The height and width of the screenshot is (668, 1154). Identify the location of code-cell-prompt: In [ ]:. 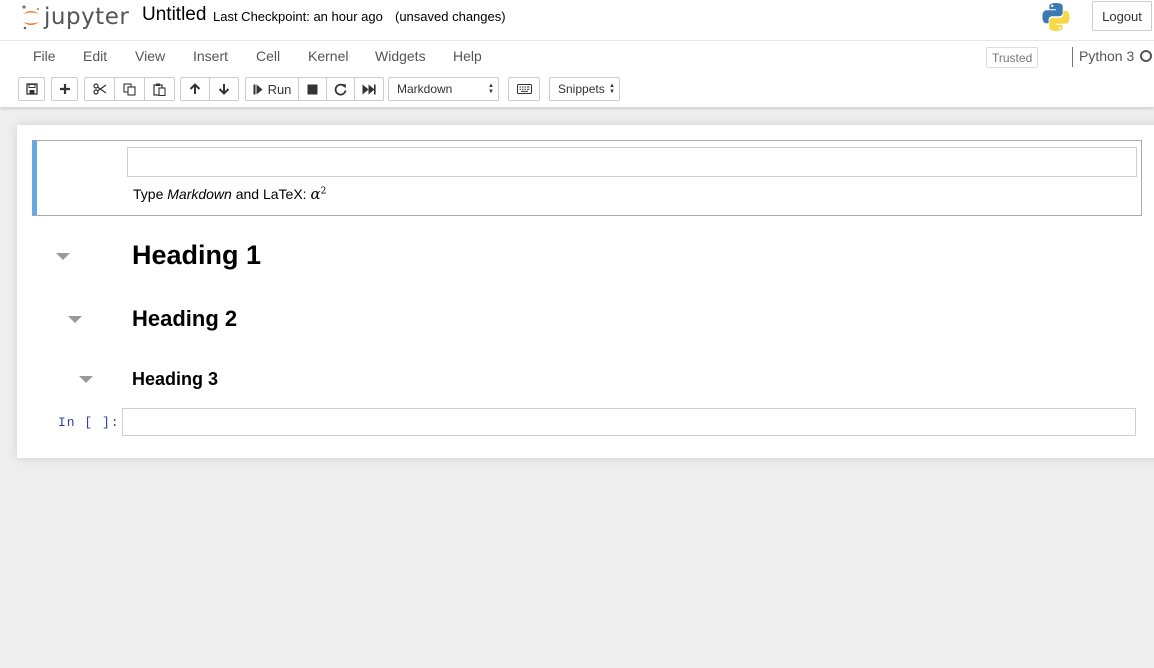
(89, 422).